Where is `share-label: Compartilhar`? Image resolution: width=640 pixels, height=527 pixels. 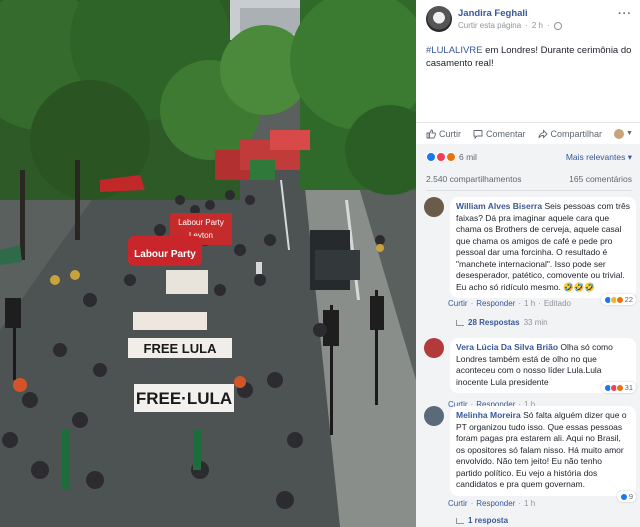
share-label: Compartilhar is located at coordinates (576, 133).